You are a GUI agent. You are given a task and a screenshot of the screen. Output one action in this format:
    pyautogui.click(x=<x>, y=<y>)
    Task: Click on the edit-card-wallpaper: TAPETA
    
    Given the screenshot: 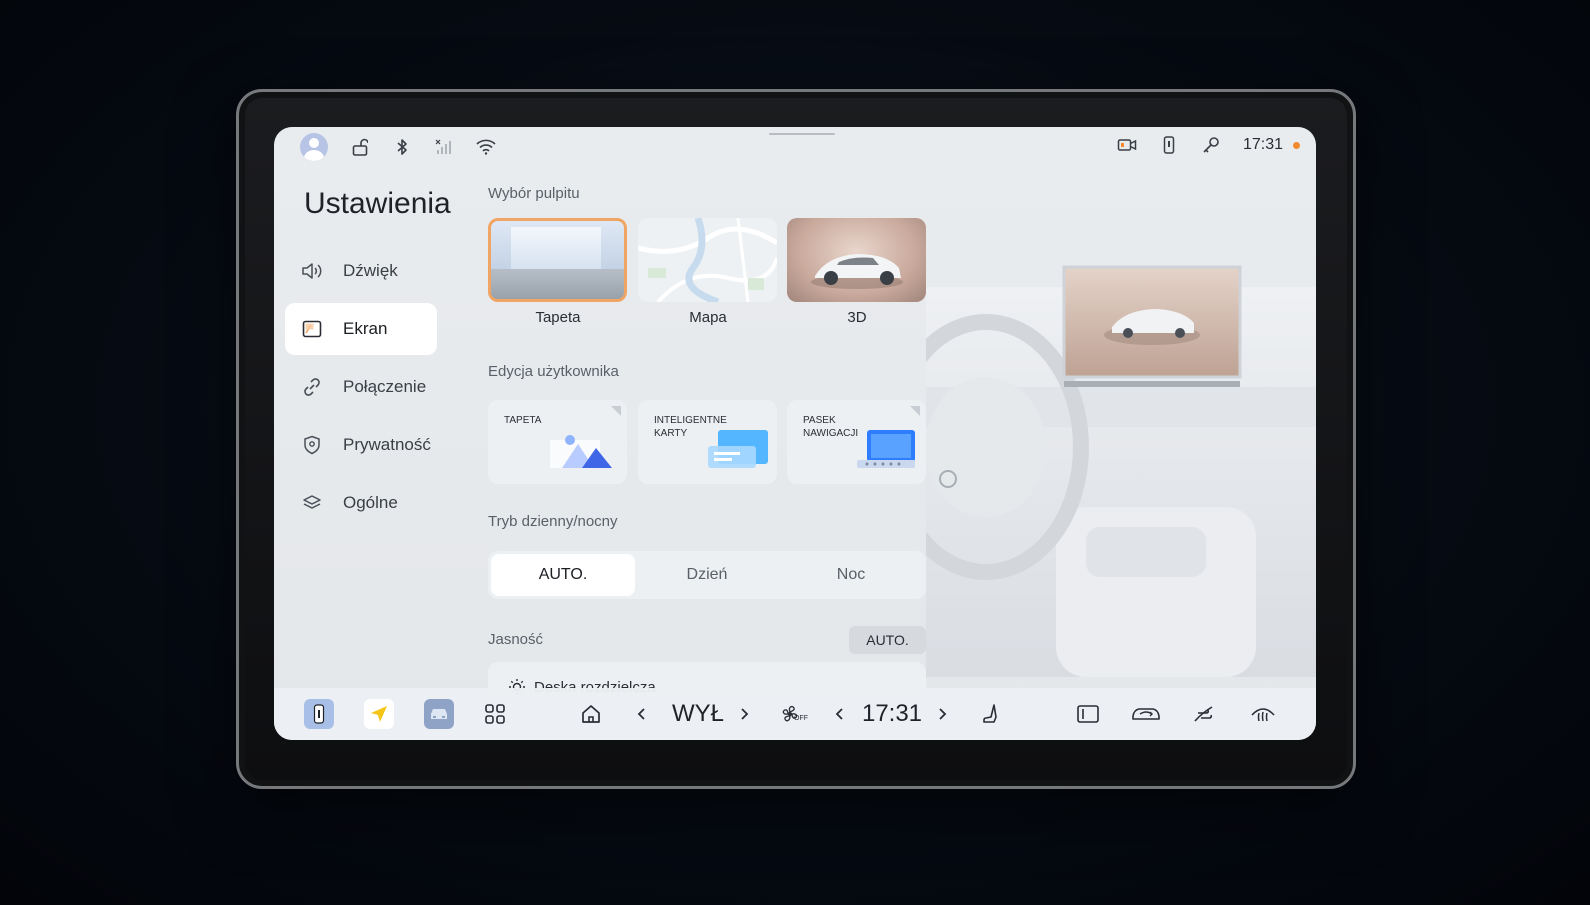 What is the action you would take?
    pyautogui.click(x=557, y=442)
    